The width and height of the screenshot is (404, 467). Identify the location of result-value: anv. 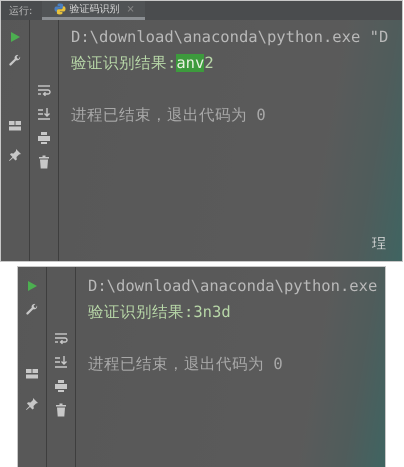
(190, 63).